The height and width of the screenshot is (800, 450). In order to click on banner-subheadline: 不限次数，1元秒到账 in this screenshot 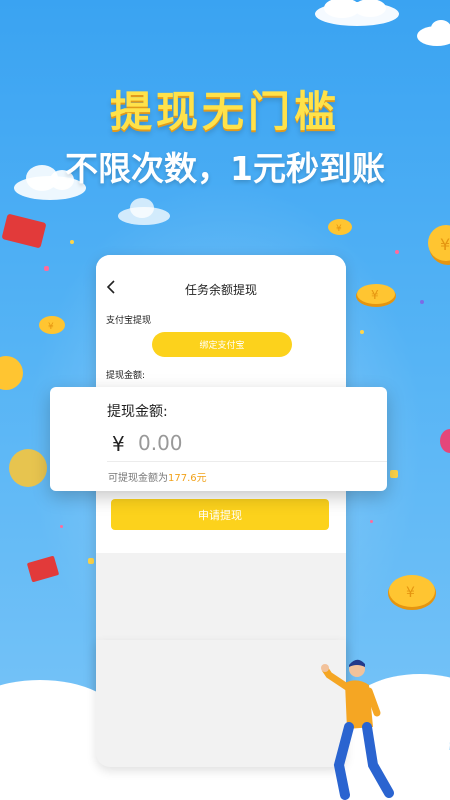, I will do `click(225, 168)`.